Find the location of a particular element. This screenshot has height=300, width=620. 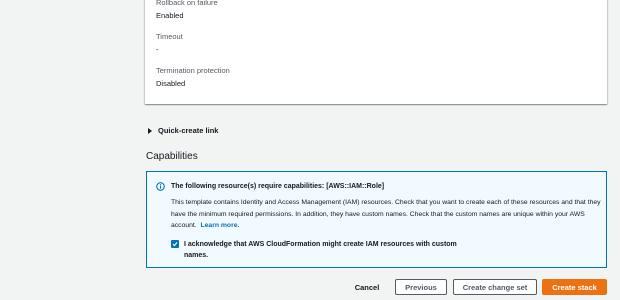

create-change-set-button: Create change set is located at coordinates (495, 287).